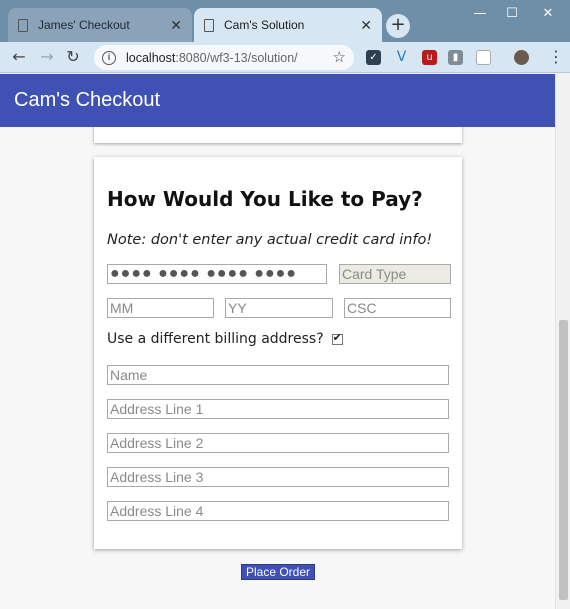  I want to click on bookmark-star-icon: ☆, so click(339, 57).